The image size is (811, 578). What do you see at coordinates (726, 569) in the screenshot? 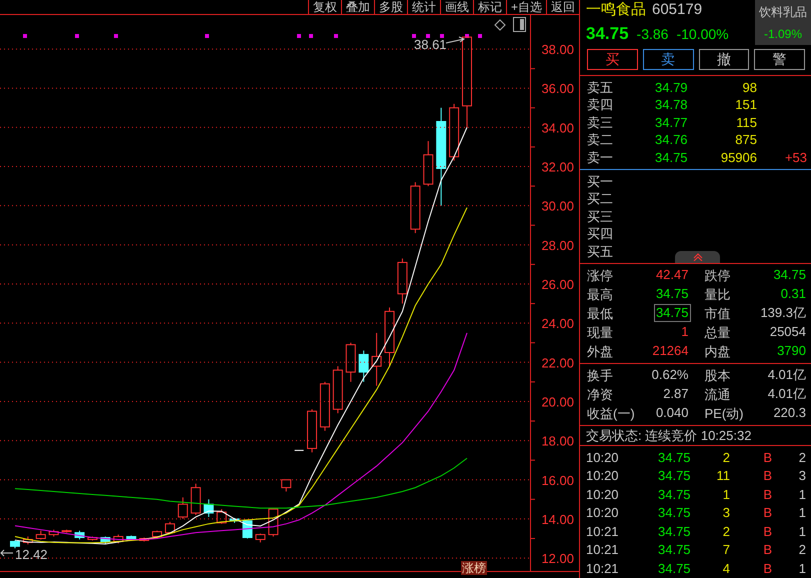
I see `trade-volume: 4` at bounding box center [726, 569].